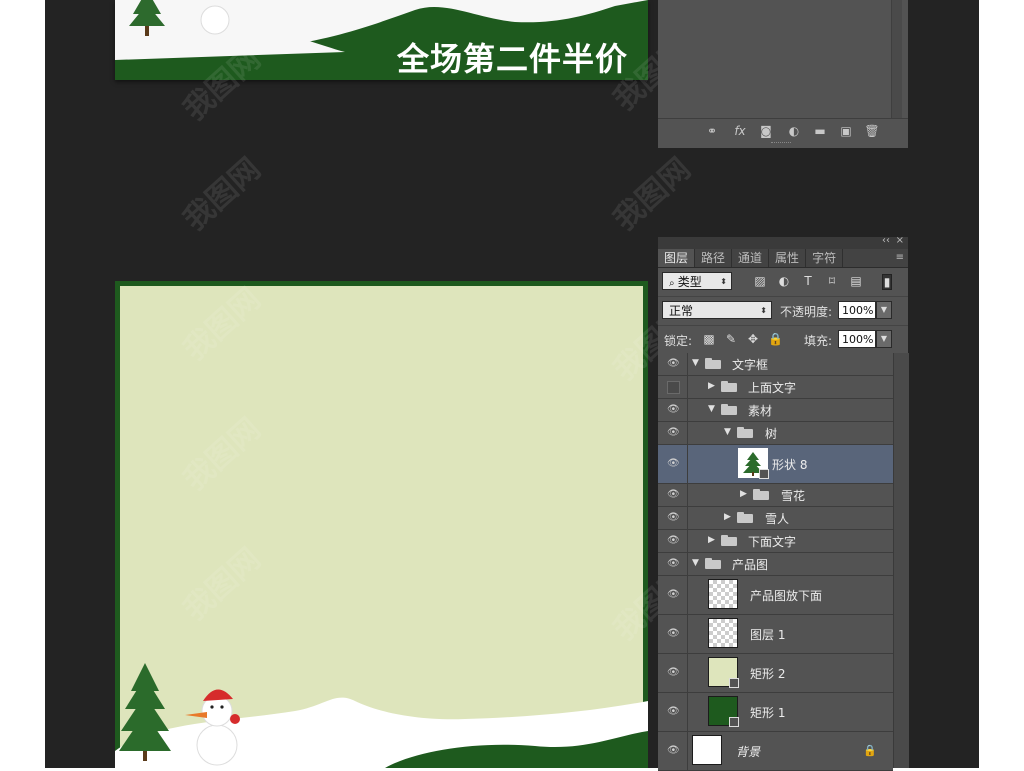 This screenshot has height=771, width=1024. I want to click on layer-name: 文字框, so click(750, 365).